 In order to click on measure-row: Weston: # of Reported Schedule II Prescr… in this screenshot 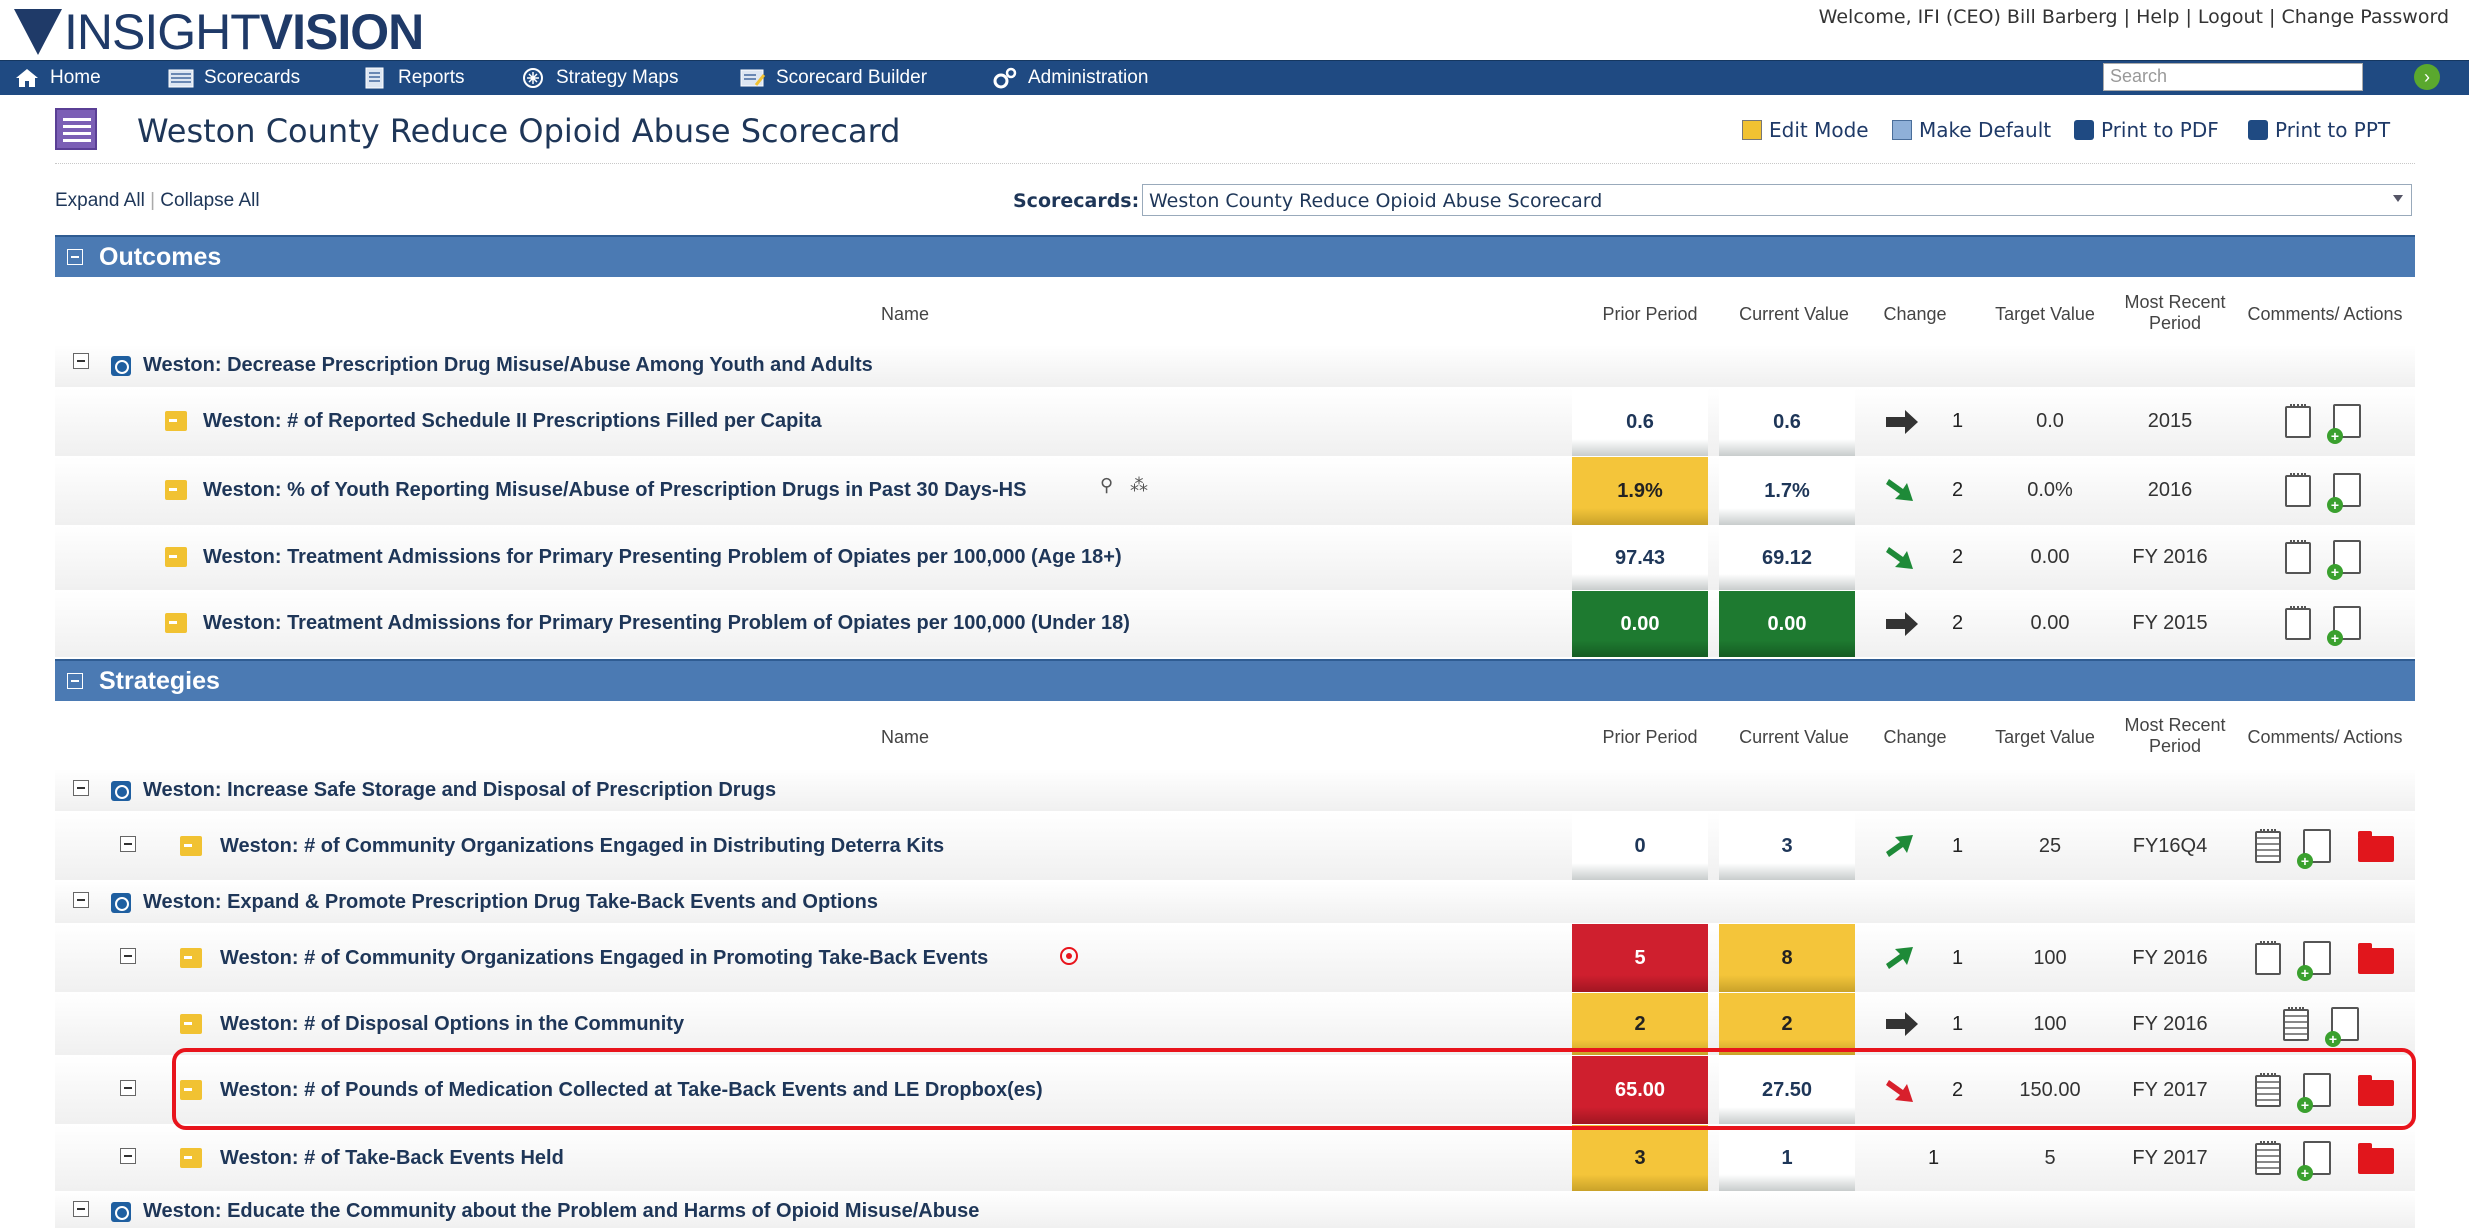, I will do `click(1235, 422)`.